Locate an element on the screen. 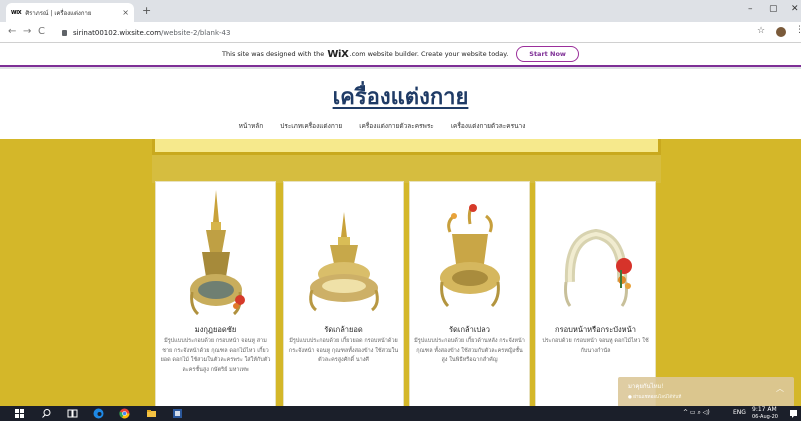 The width and height of the screenshot is (801, 421). task-view-icon is located at coordinates (72, 413).